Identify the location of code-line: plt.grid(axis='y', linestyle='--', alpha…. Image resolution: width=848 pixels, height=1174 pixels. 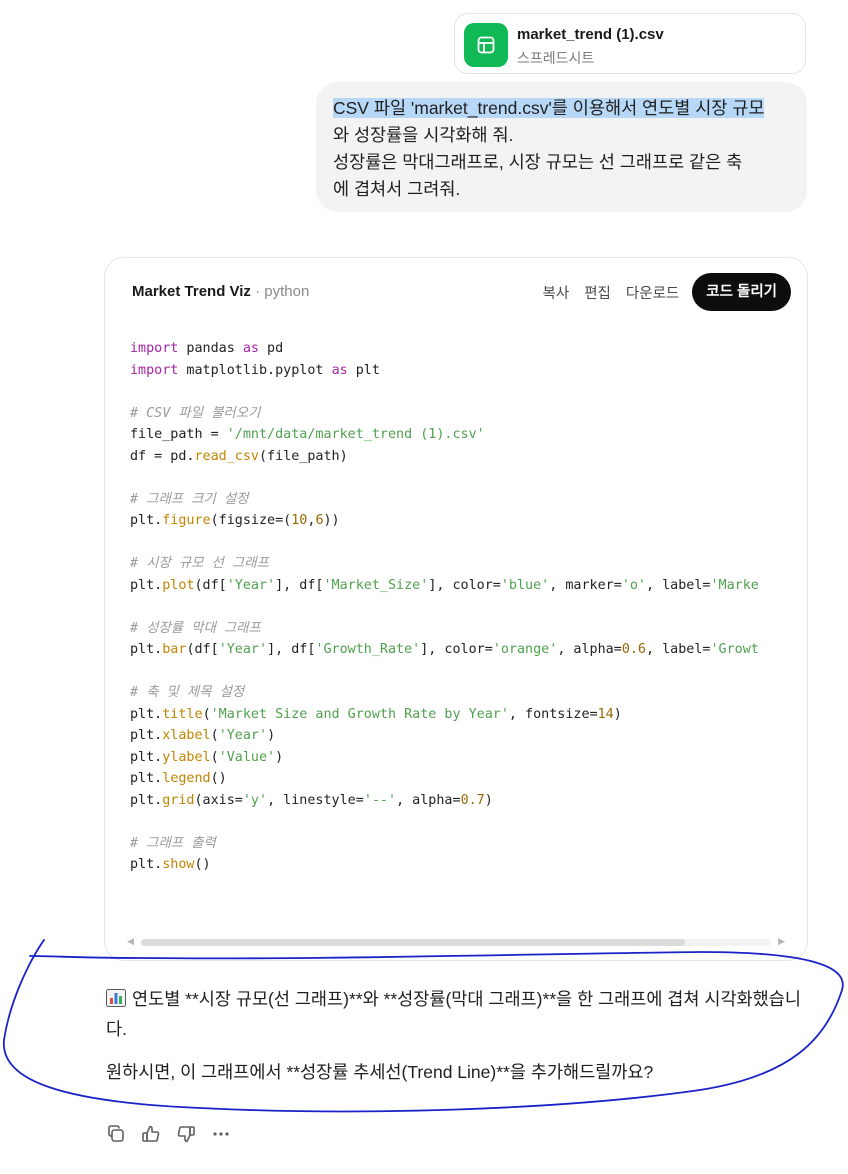
(311, 800).